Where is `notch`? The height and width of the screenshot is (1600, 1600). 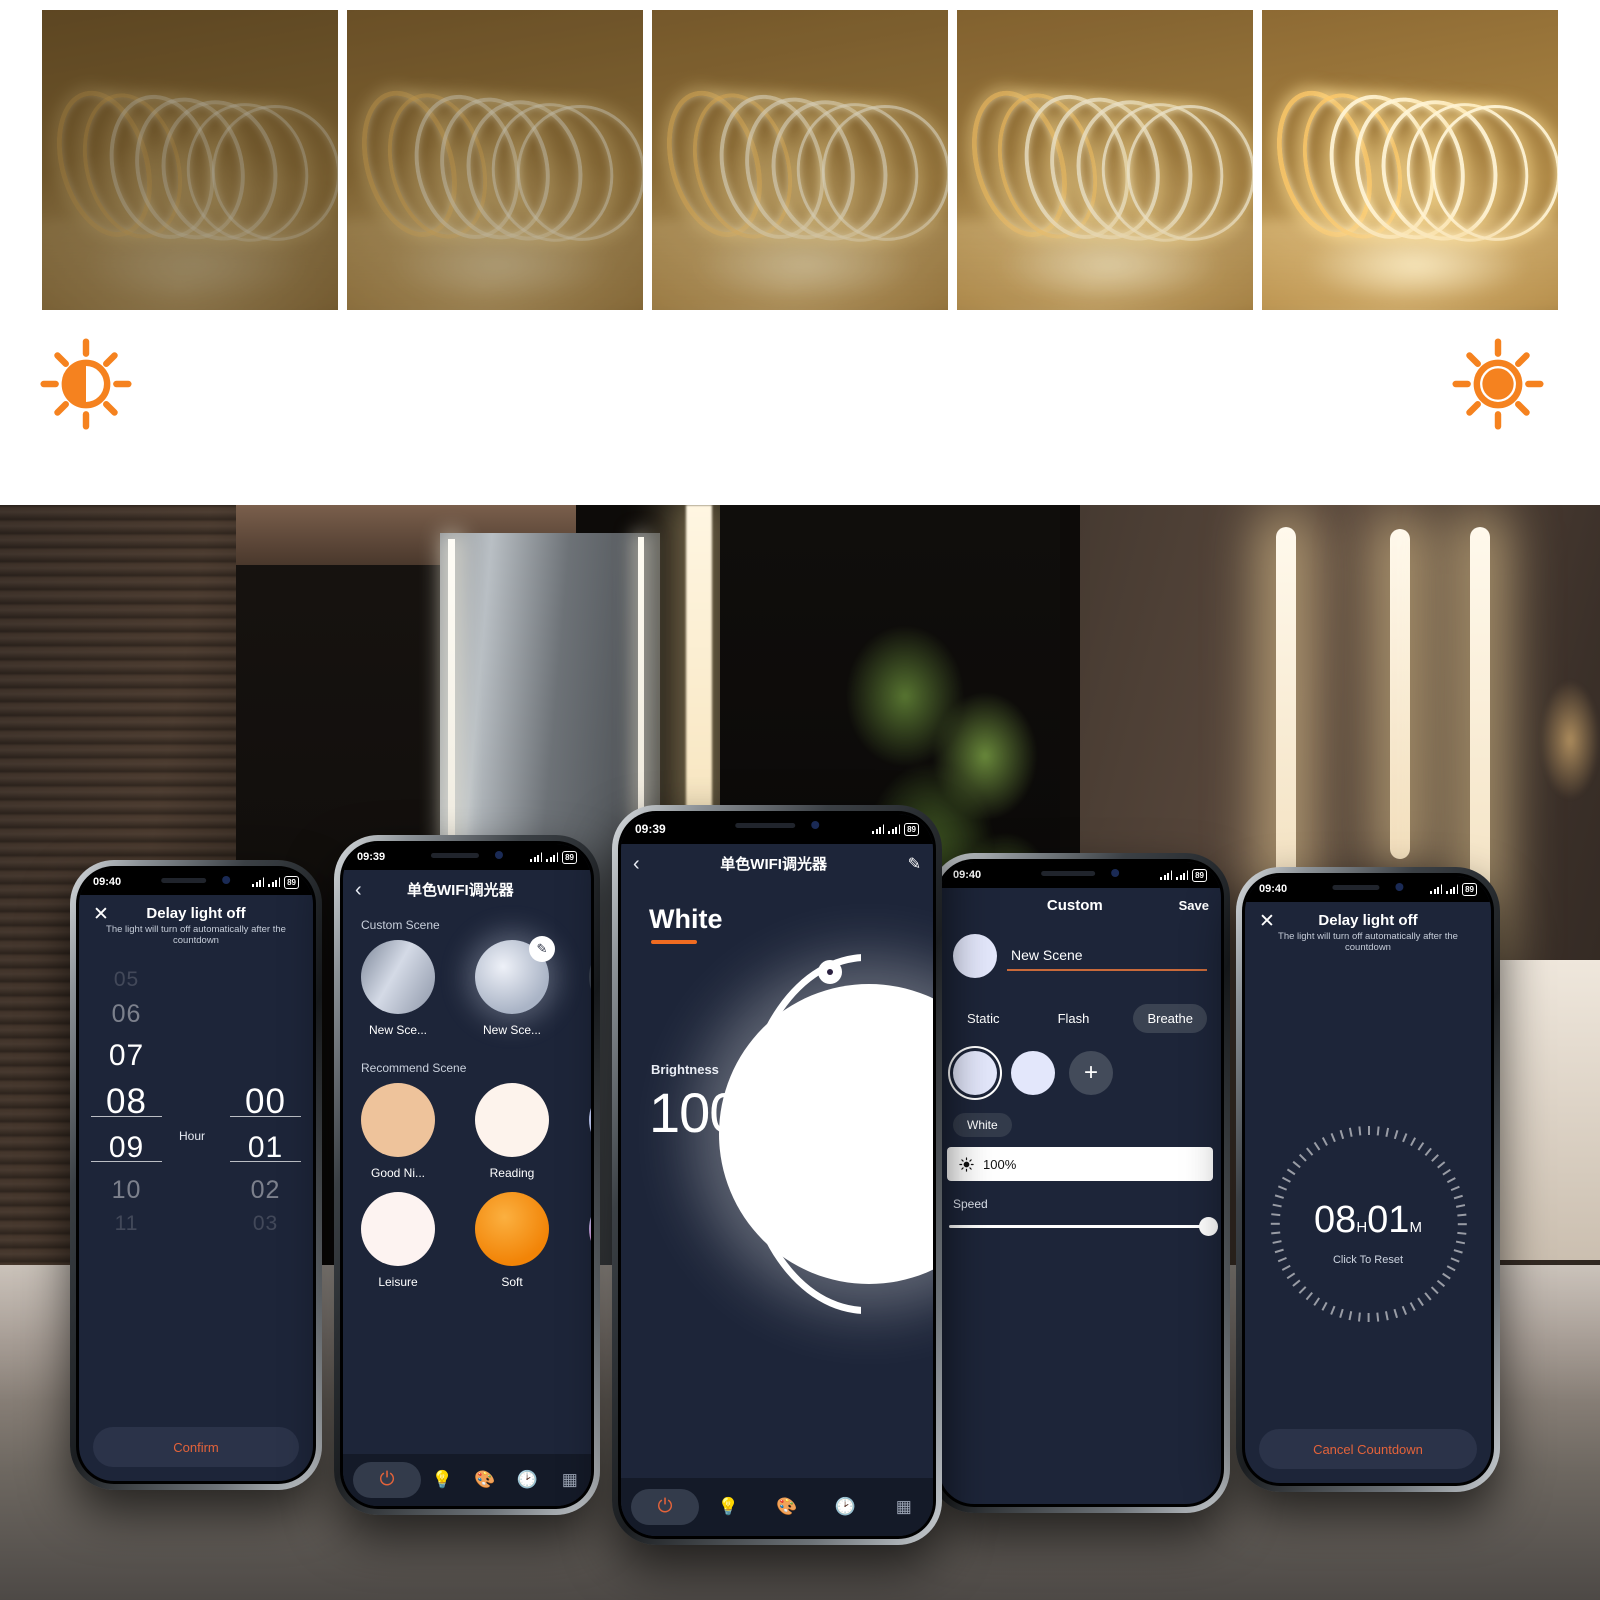
notch is located at coordinates (467, 855).